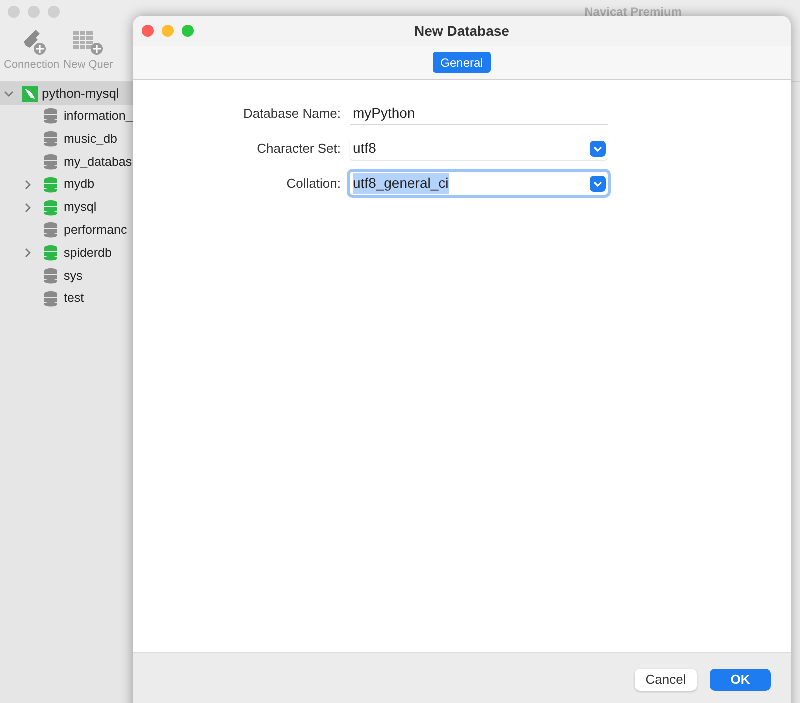 The image size is (800, 703). What do you see at coordinates (479, 183) in the screenshot?
I see `dropdown-field: utf8_general_ci` at bounding box center [479, 183].